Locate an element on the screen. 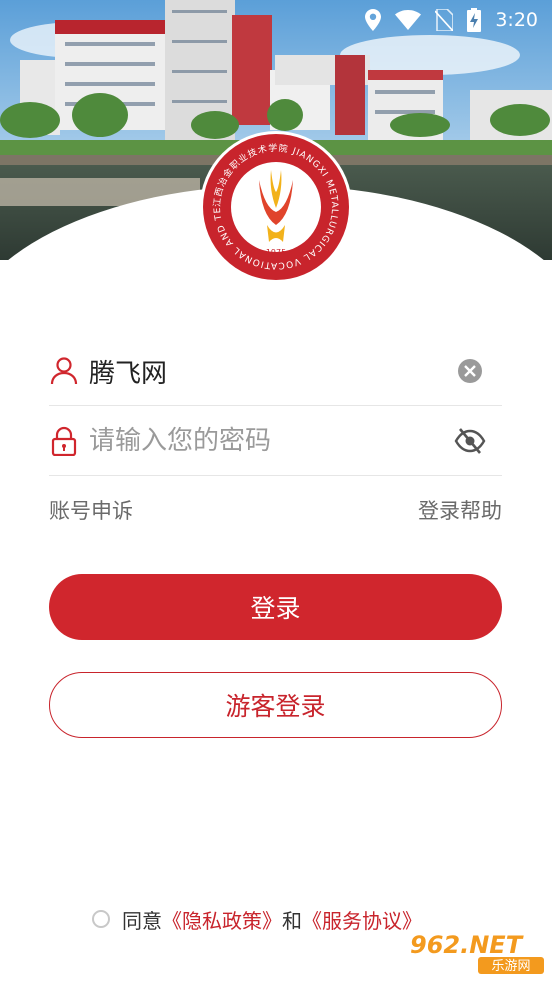 The width and height of the screenshot is (552, 981). password-field is located at coordinates (275, 441).